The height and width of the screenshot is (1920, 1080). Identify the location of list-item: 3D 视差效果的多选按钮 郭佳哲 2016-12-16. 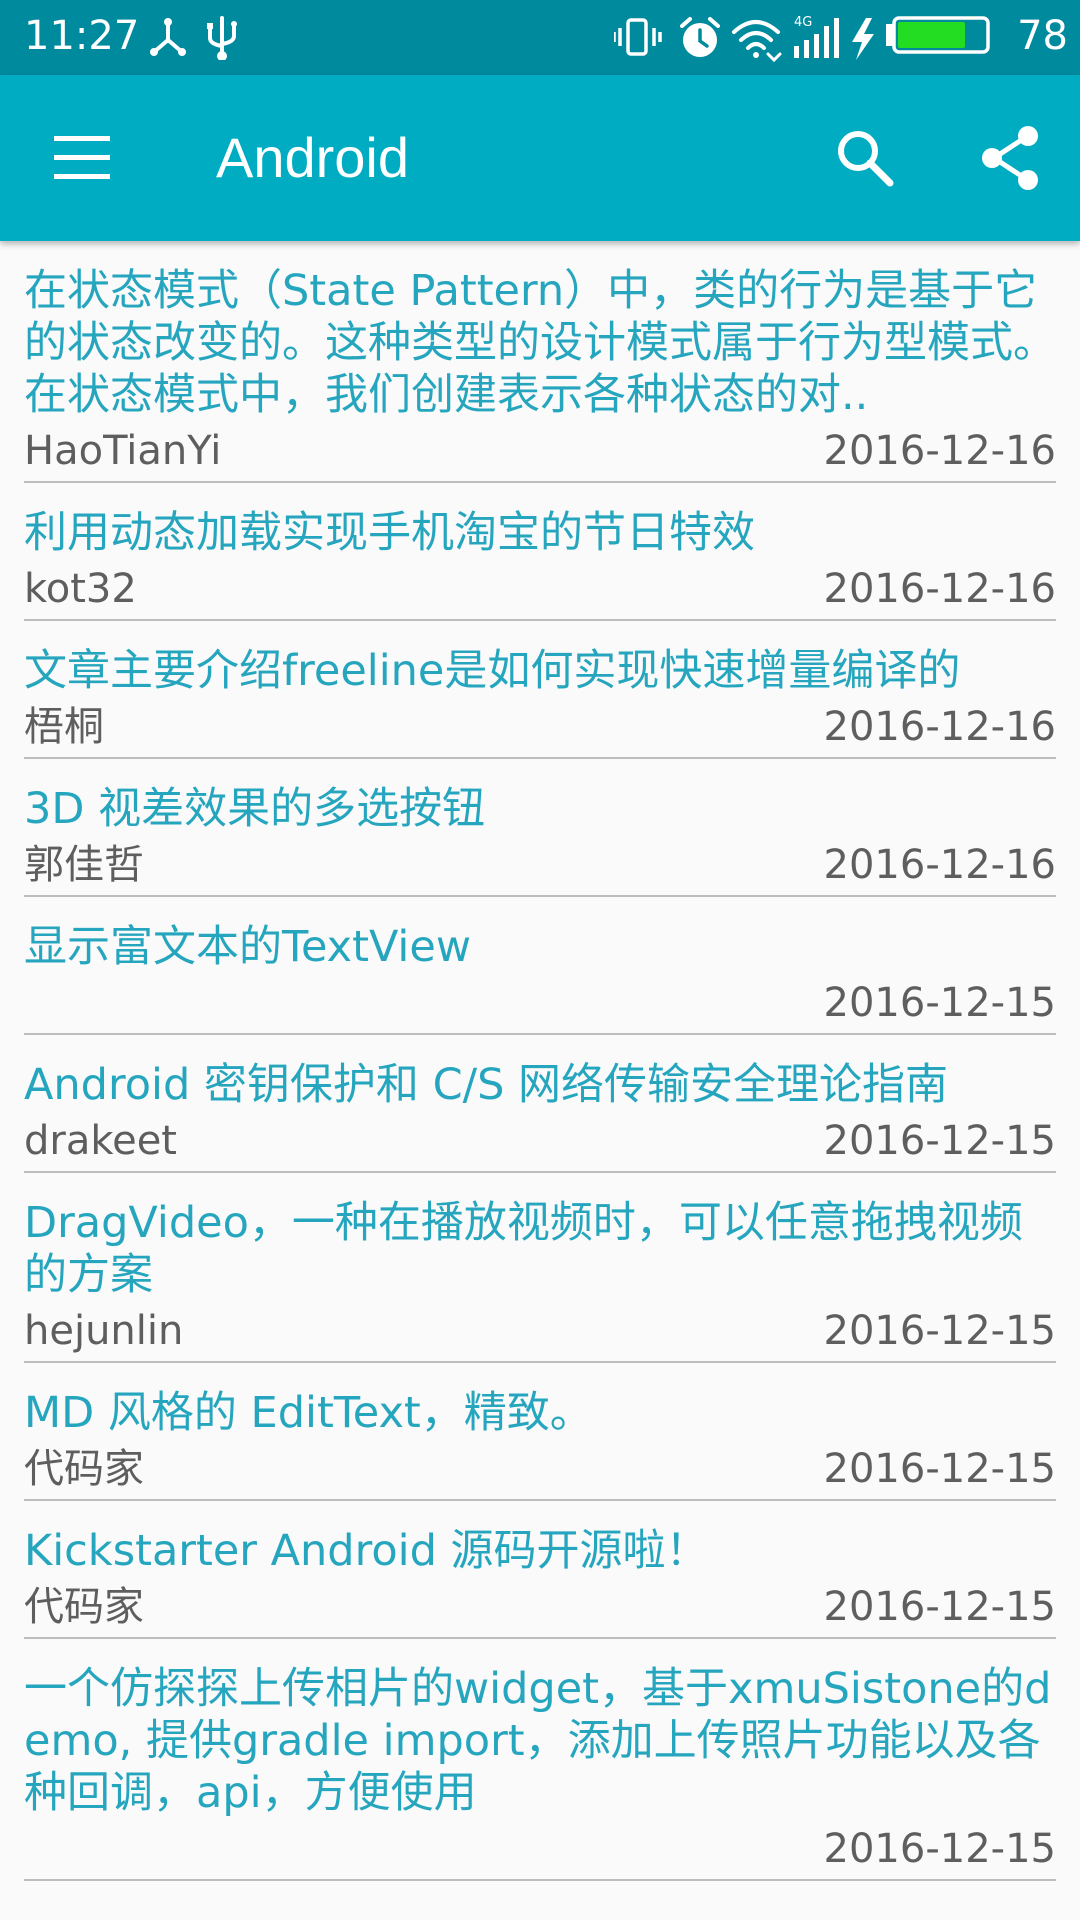
(540, 828).